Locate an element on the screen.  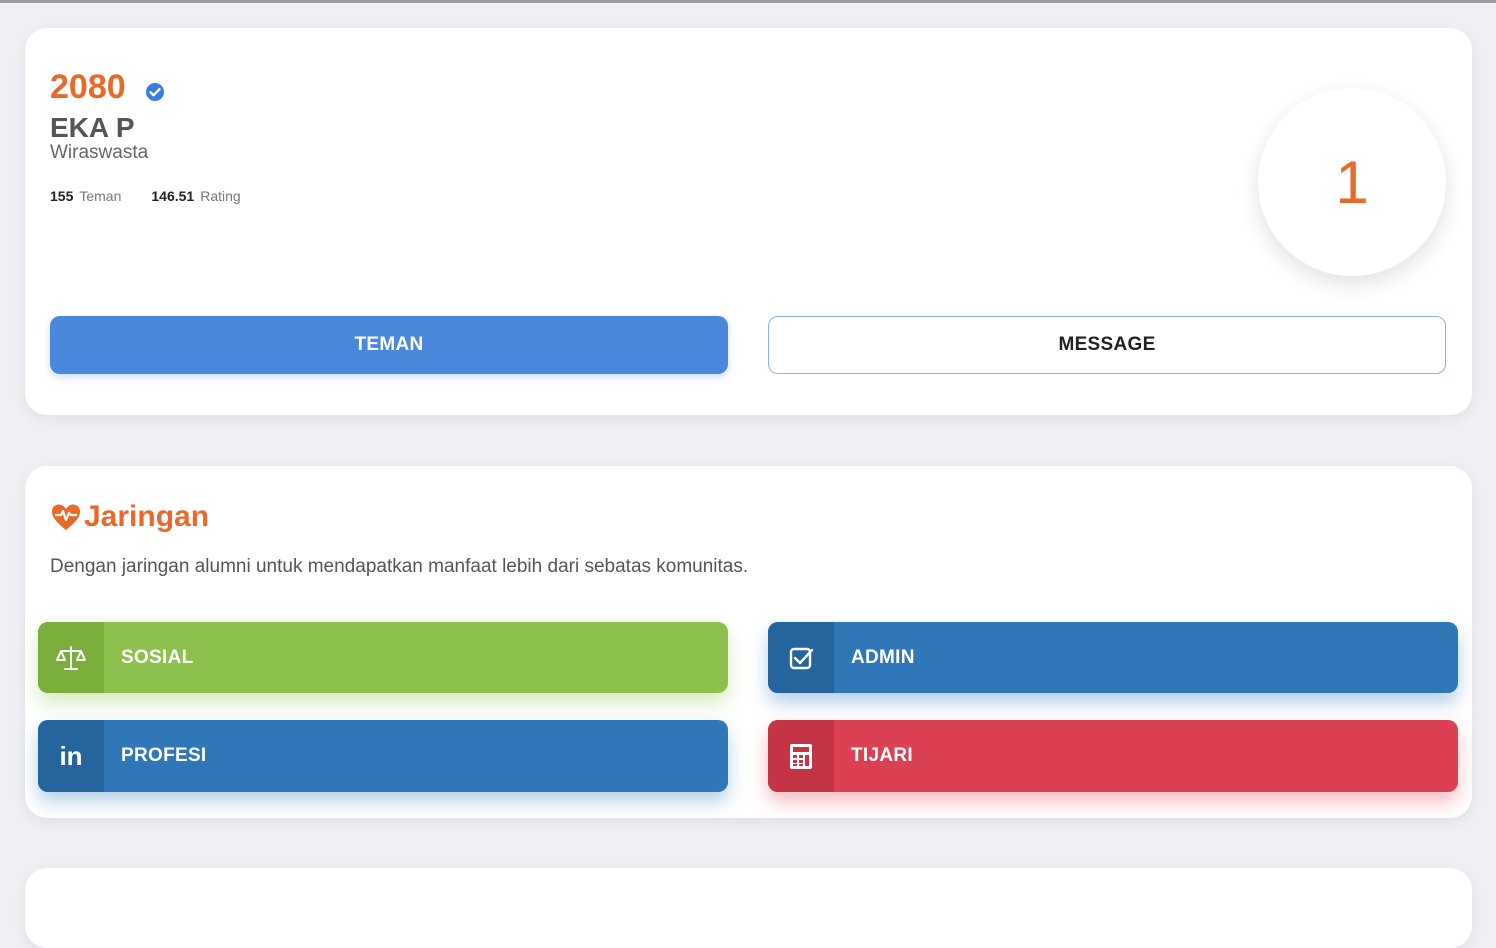
next-card is located at coordinates (748, 908).